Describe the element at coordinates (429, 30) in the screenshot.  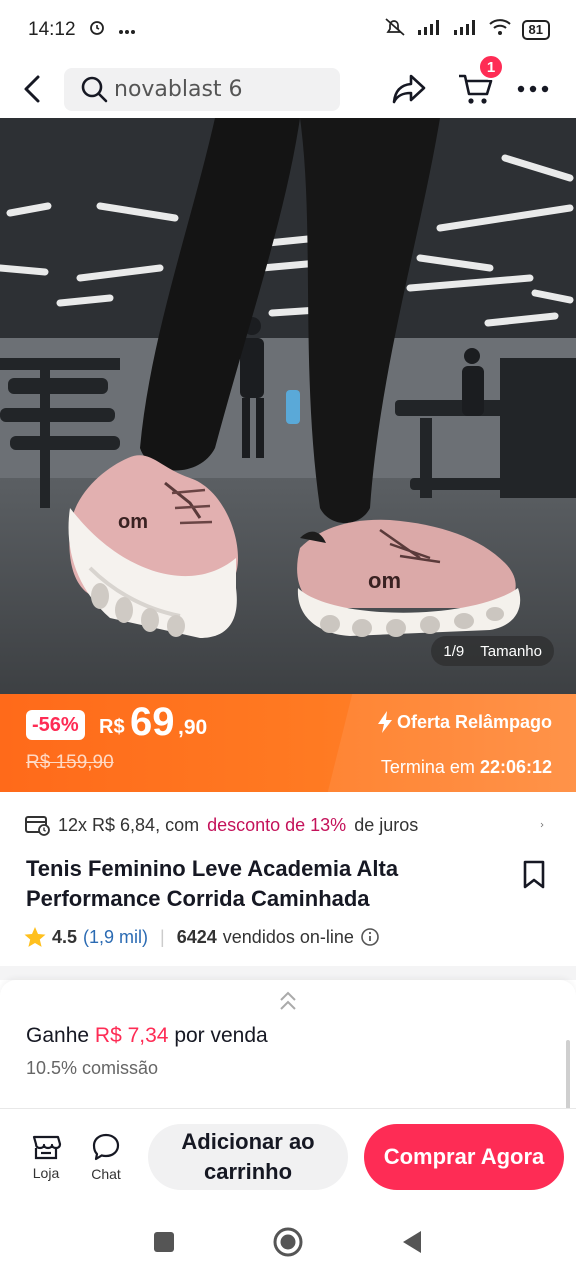
I see `signal-icon` at that location.